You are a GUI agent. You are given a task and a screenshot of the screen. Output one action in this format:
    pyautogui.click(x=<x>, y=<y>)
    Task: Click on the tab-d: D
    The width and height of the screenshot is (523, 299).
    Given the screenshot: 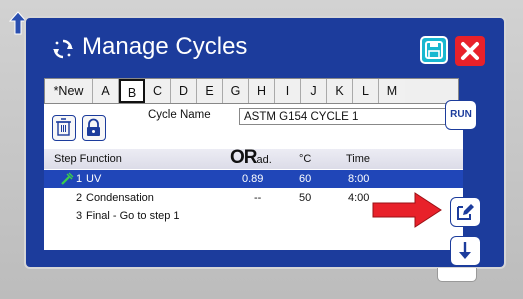 What is the action you would take?
    pyautogui.click(x=184, y=91)
    